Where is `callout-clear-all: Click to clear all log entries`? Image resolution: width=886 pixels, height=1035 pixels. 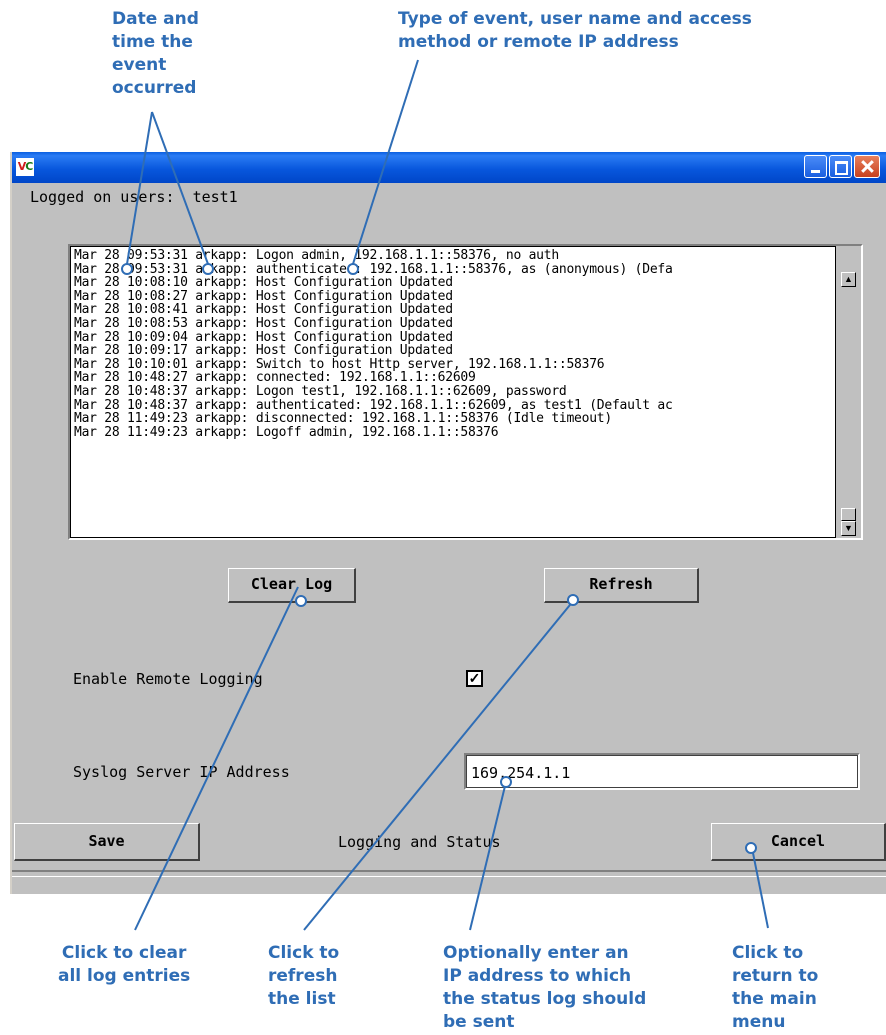
callout-clear-all: Click to clear all log entries is located at coordinates (124, 965).